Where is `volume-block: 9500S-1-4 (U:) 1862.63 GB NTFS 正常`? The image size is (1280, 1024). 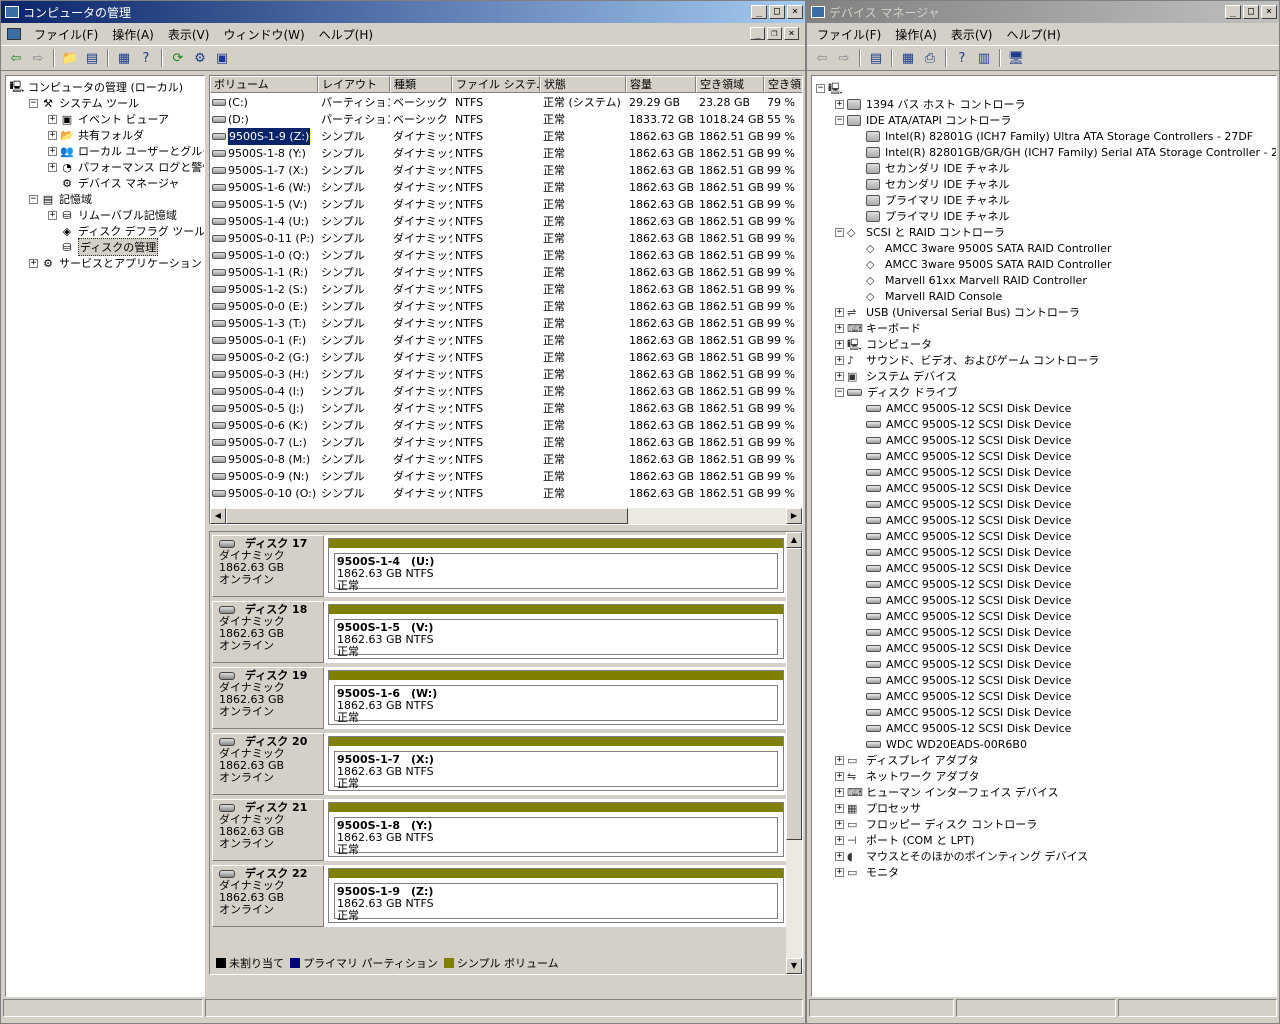
volume-block: 9500S-1-4 (U:) 1862.63 GB NTFS 正常 is located at coordinates (556, 565).